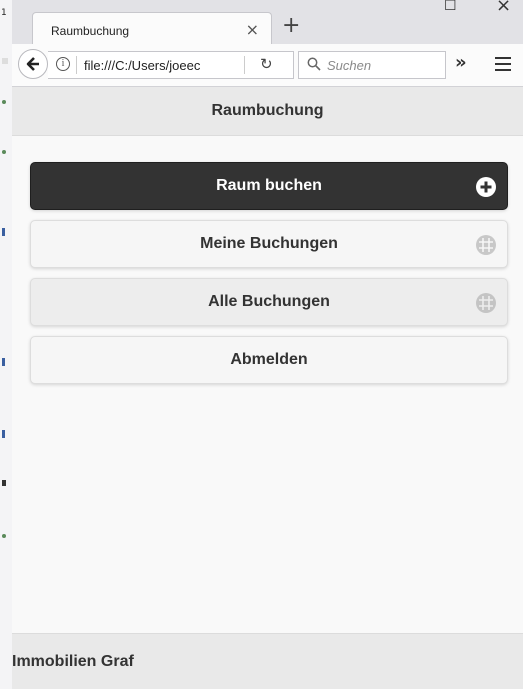 This screenshot has width=523, height=689. What do you see at coordinates (291, 26) in the screenshot?
I see `new-tab-icon: +` at bounding box center [291, 26].